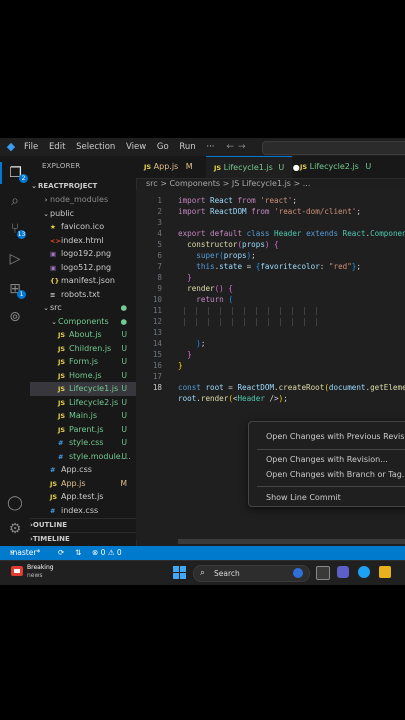 The image size is (405, 720). What do you see at coordinates (62, 389) in the screenshot?
I see `js-file-icon: JS` at bounding box center [62, 389].